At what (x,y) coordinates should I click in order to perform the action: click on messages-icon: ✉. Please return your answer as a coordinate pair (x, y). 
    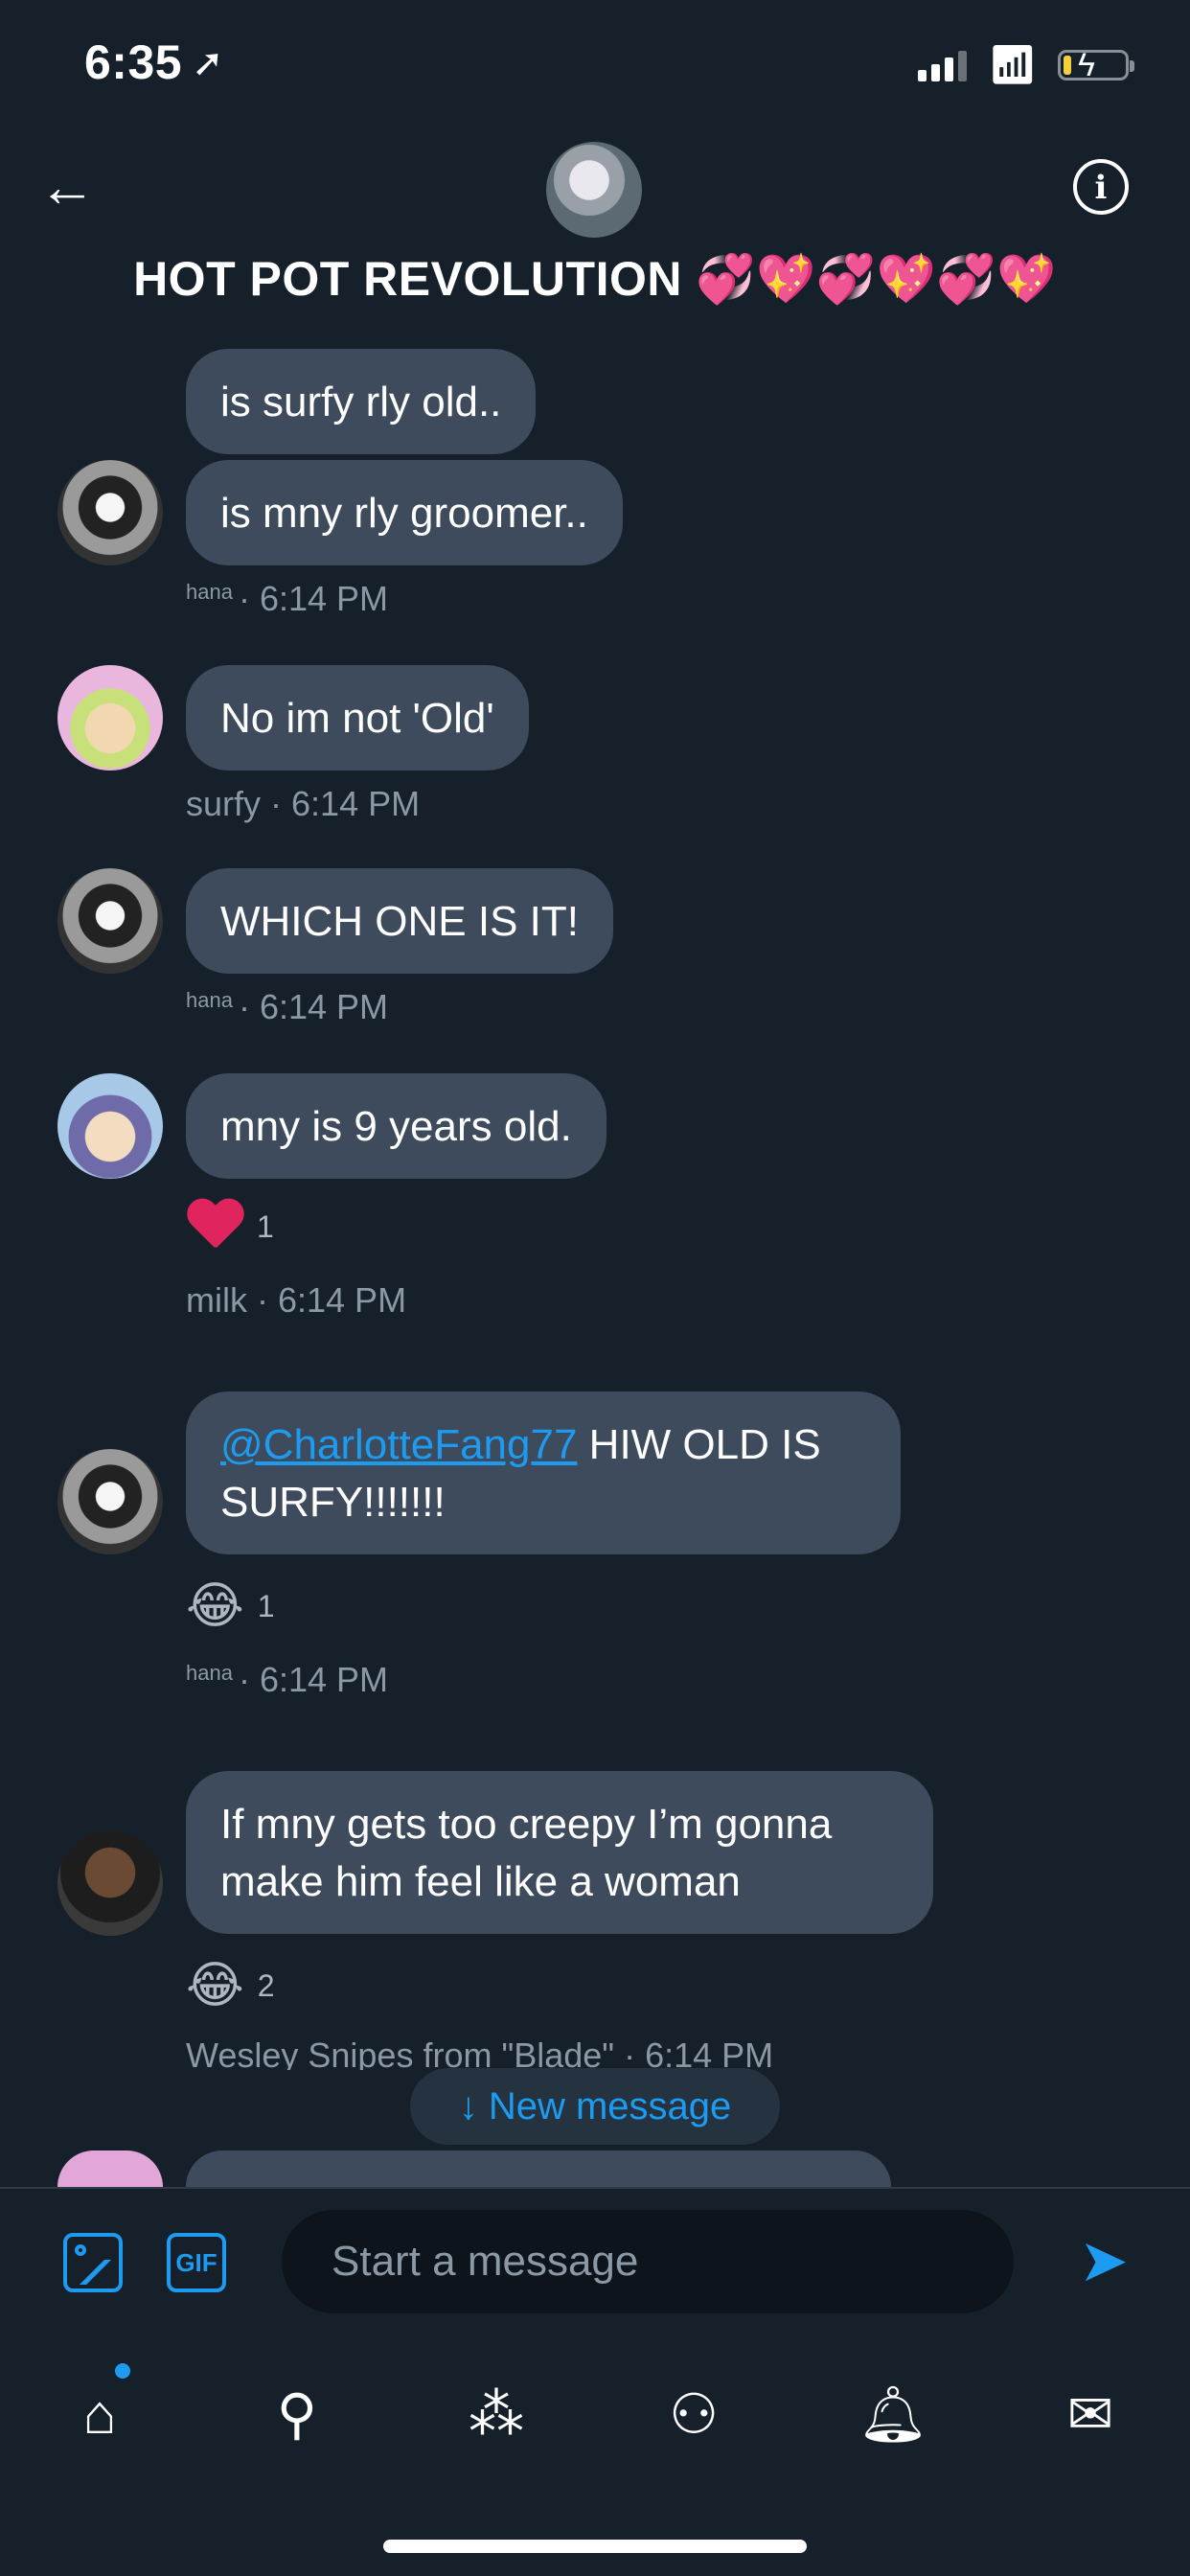
    Looking at the image, I should click on (1091, 2415).